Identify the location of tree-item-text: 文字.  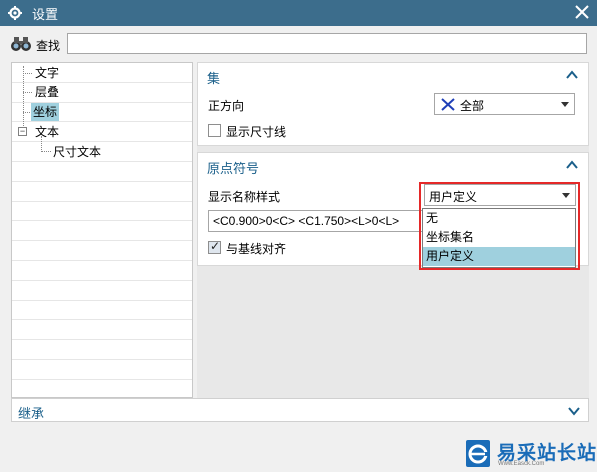
(47, 73).